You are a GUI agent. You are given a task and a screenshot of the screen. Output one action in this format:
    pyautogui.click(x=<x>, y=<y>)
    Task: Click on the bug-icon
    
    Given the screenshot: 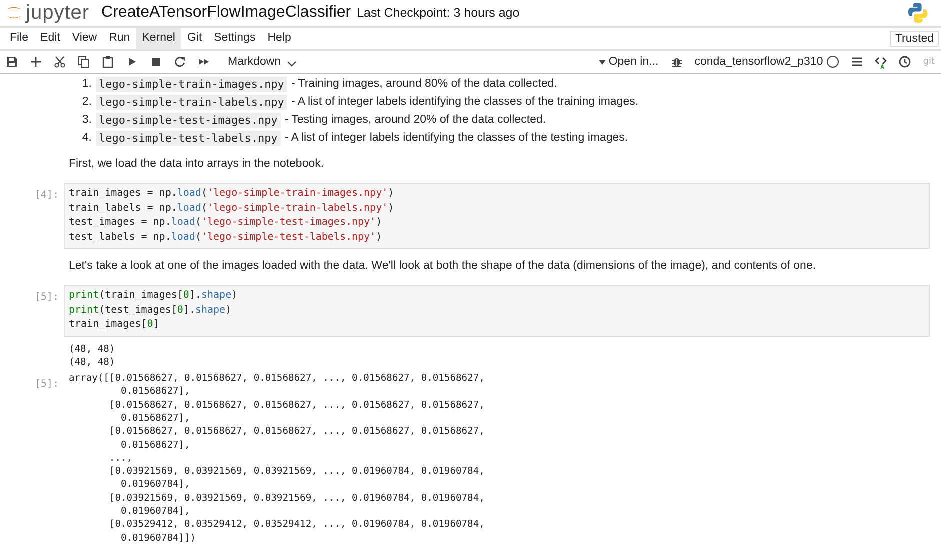 What is the action you would take?
    pyautogui.click(x=676, y=62)
    